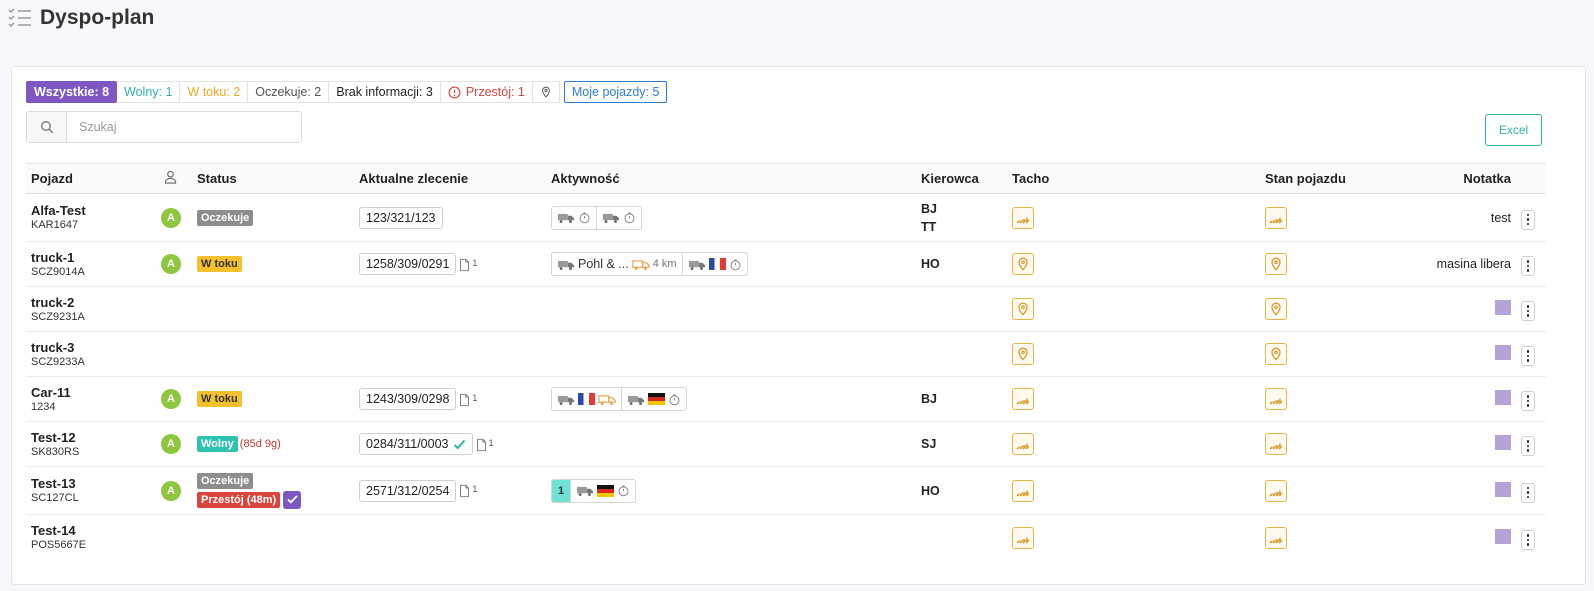  What do you see at coordinates (408, 264) in the screenshot?
I see `order-number: 1258/309/0291` at bounding box center [408, 264].